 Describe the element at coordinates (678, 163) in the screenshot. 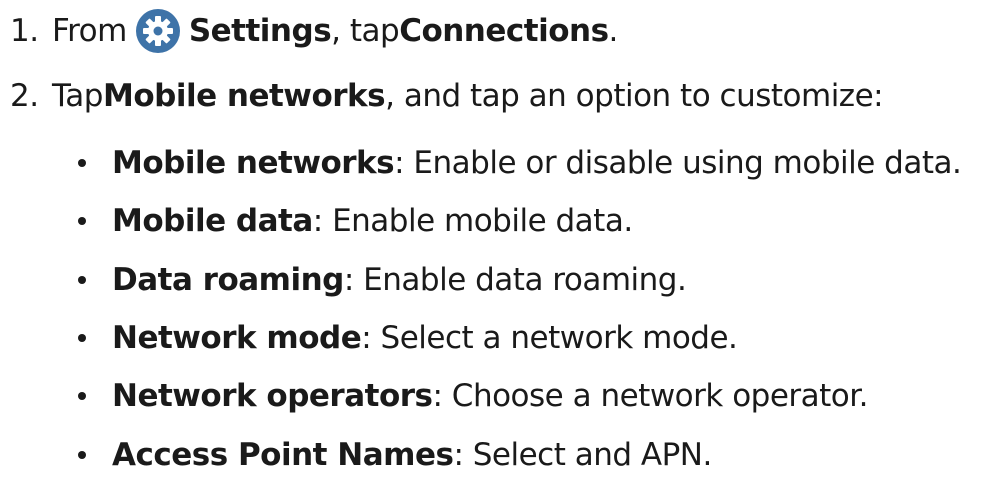

I see `option-description: : Enable or disable using mobile data.` at that location.